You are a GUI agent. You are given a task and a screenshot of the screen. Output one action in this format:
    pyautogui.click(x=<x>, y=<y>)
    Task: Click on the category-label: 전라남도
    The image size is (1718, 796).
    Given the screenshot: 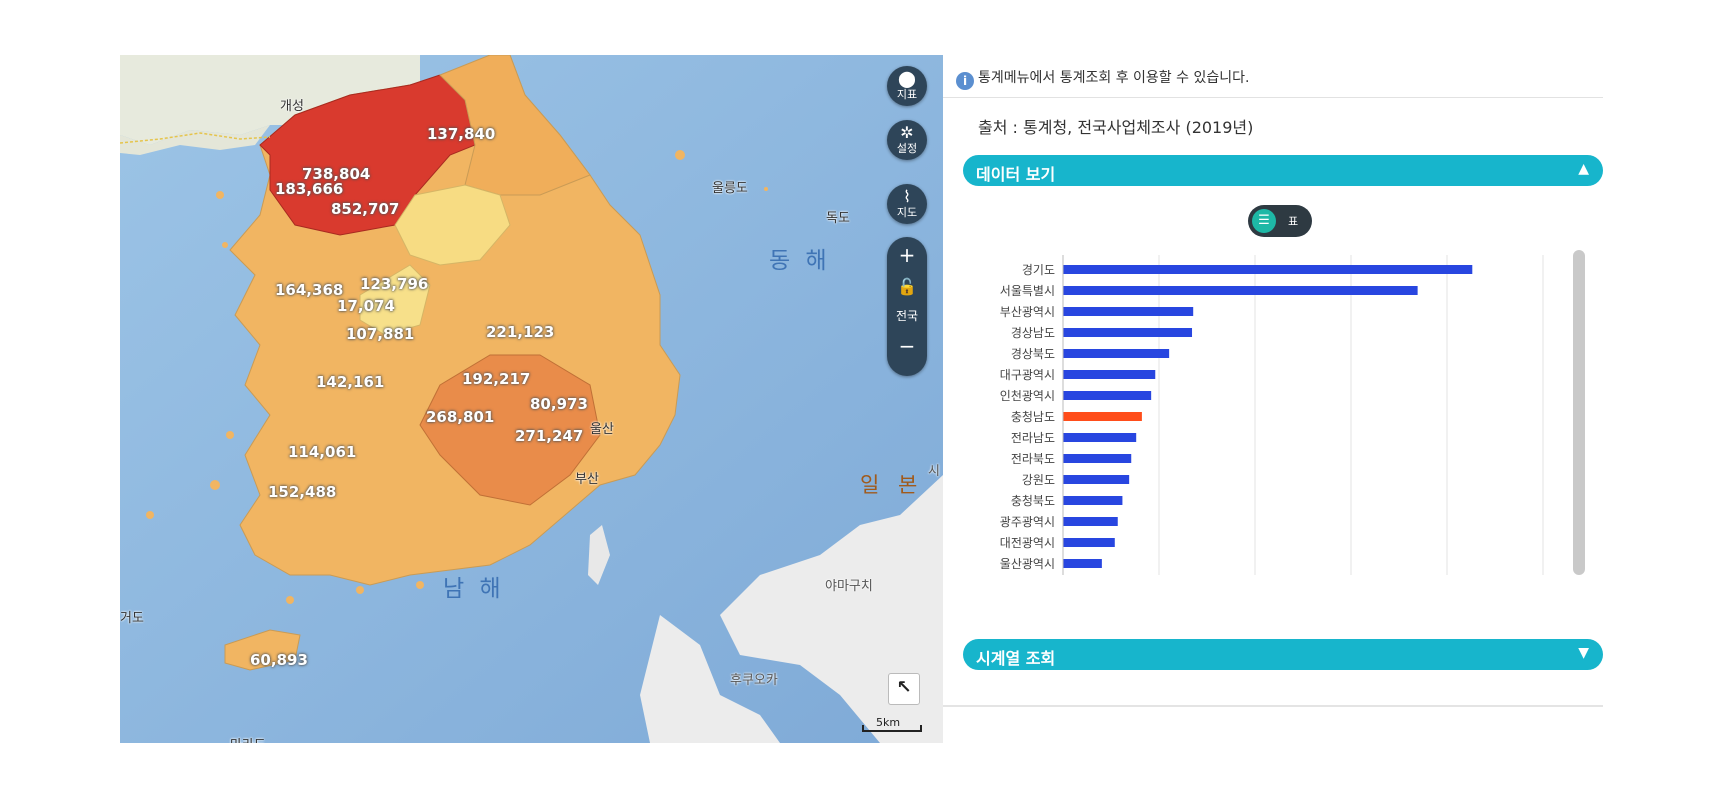 What is the action you would take?
    pyautogui.click(x=1033, y=438)
    